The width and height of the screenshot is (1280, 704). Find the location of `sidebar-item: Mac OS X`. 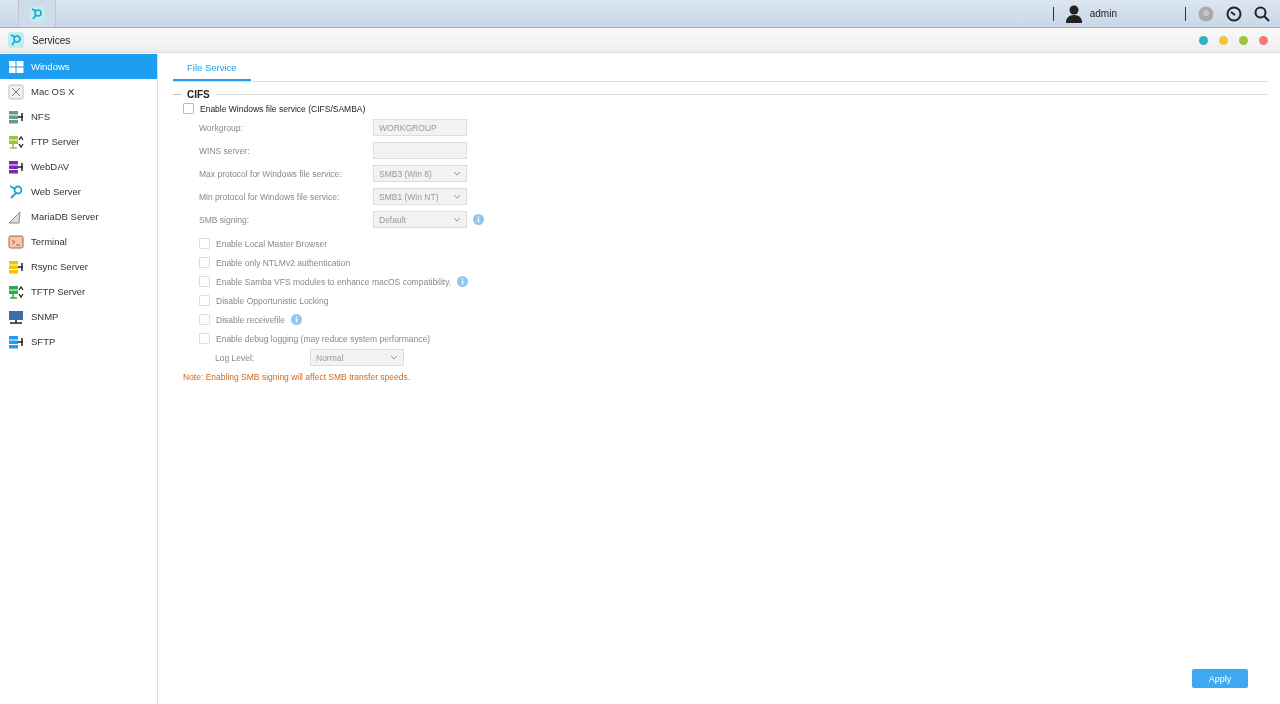

sidebar-item: Mac OS X is located at coordinates (78, 91).